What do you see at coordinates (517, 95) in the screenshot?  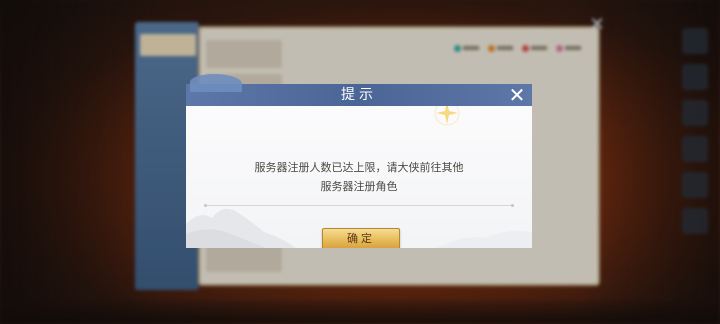 I see `close-icon: ✕` at bounding box center [517, 95].